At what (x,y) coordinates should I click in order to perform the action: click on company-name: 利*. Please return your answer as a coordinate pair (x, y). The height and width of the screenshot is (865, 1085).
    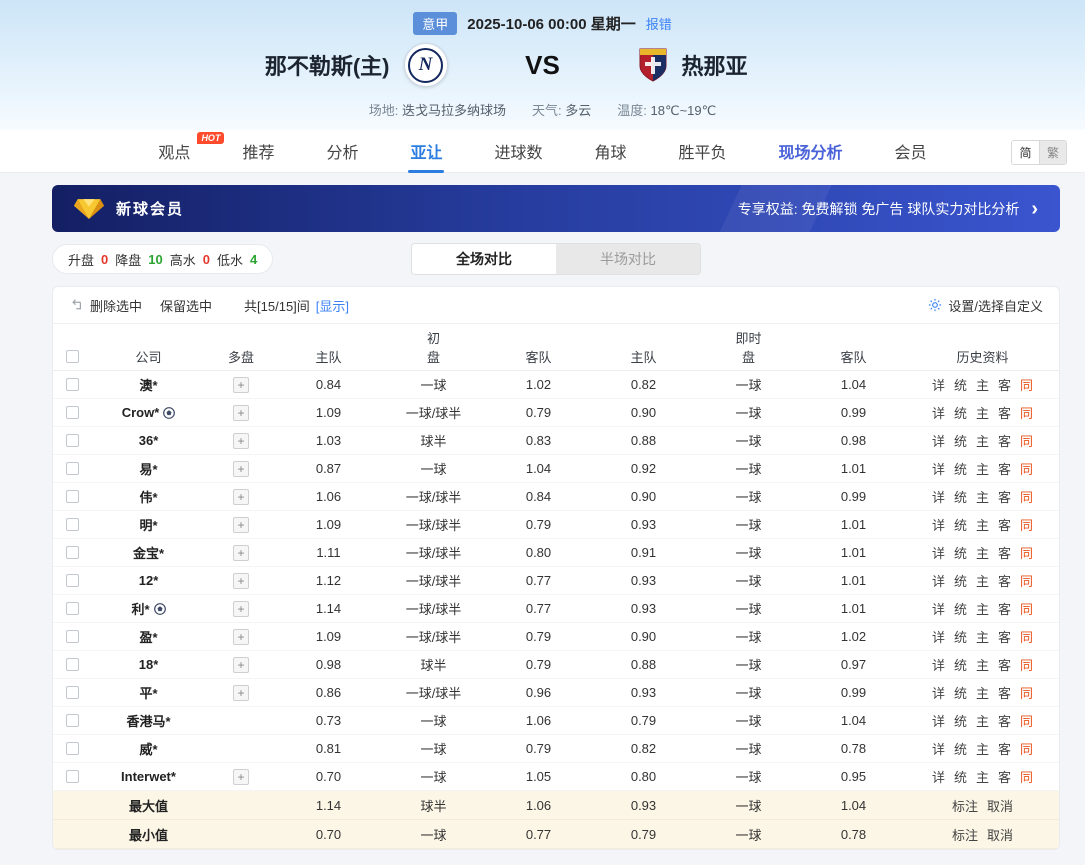
    Looking at the image, I should click on (148, 608).